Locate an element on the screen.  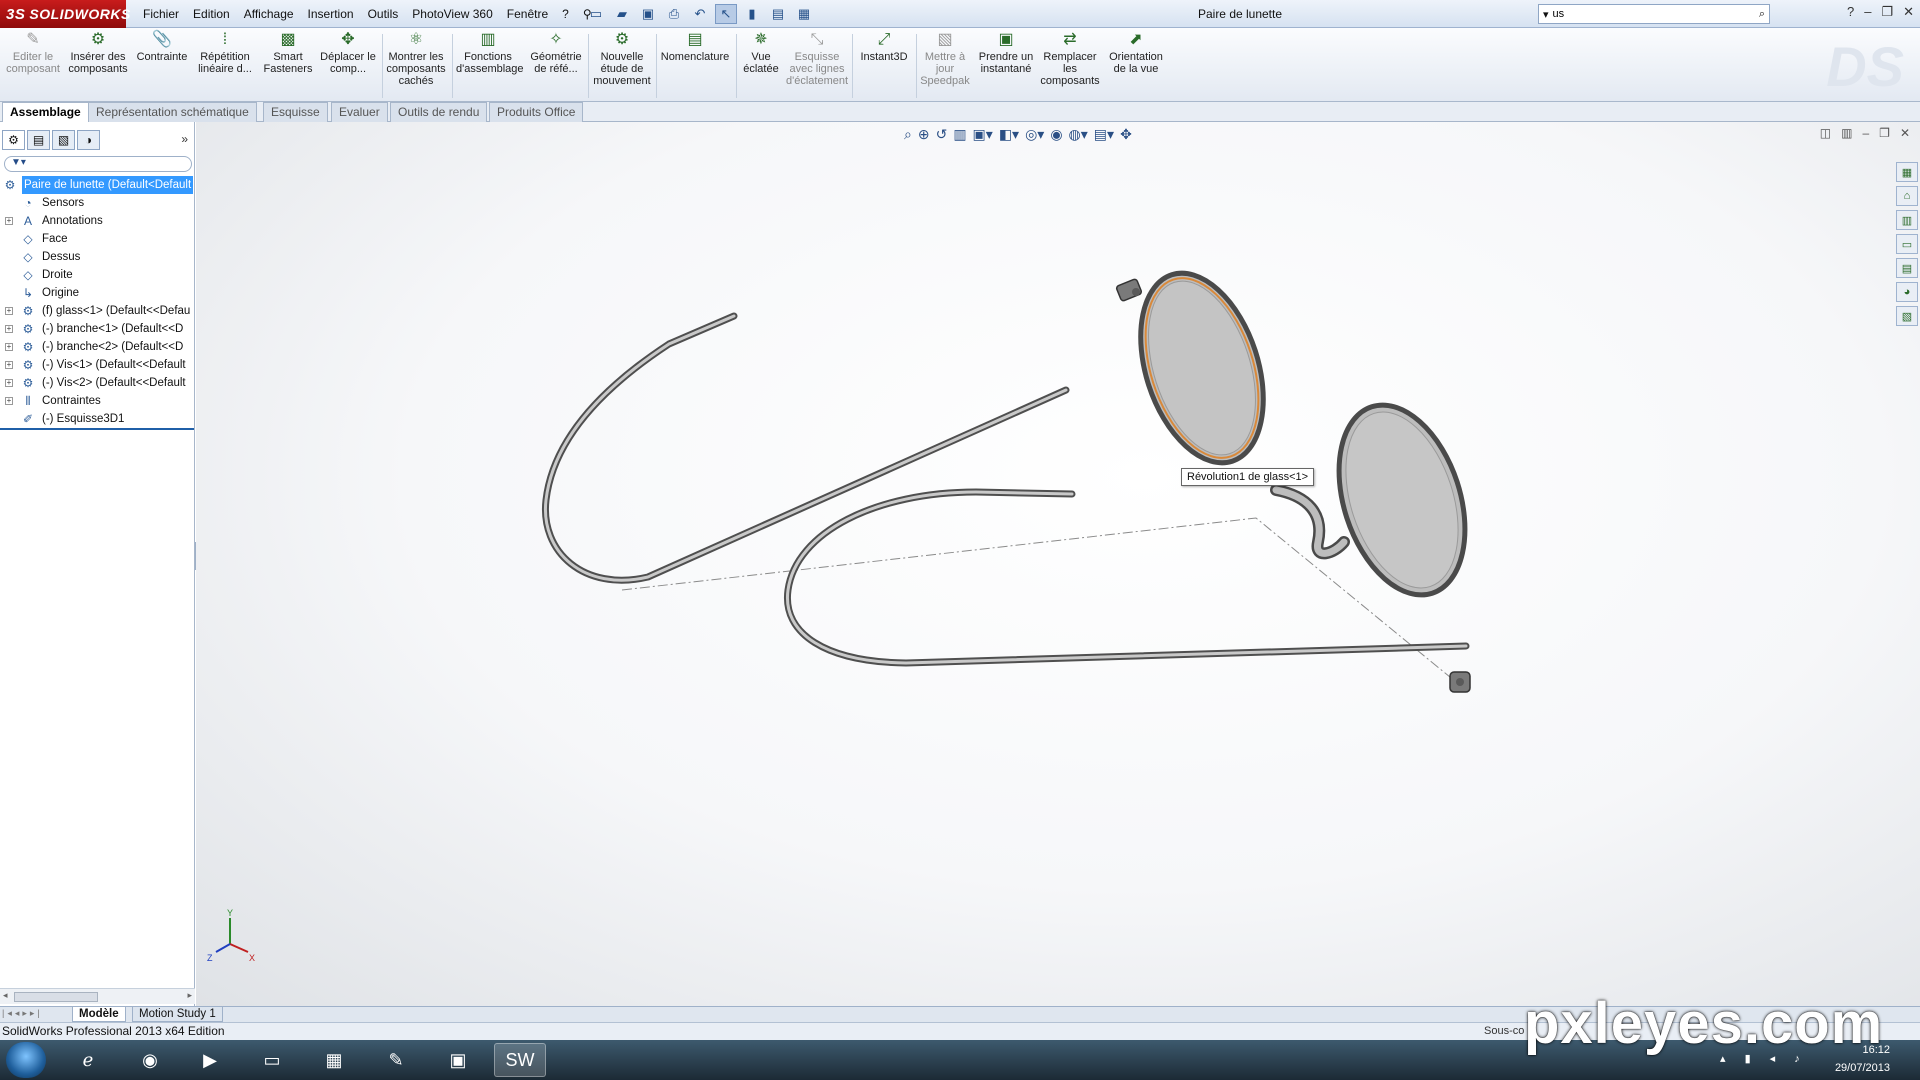
property-manager-tab-icon: ▤ is located at coordinates (38, 140).